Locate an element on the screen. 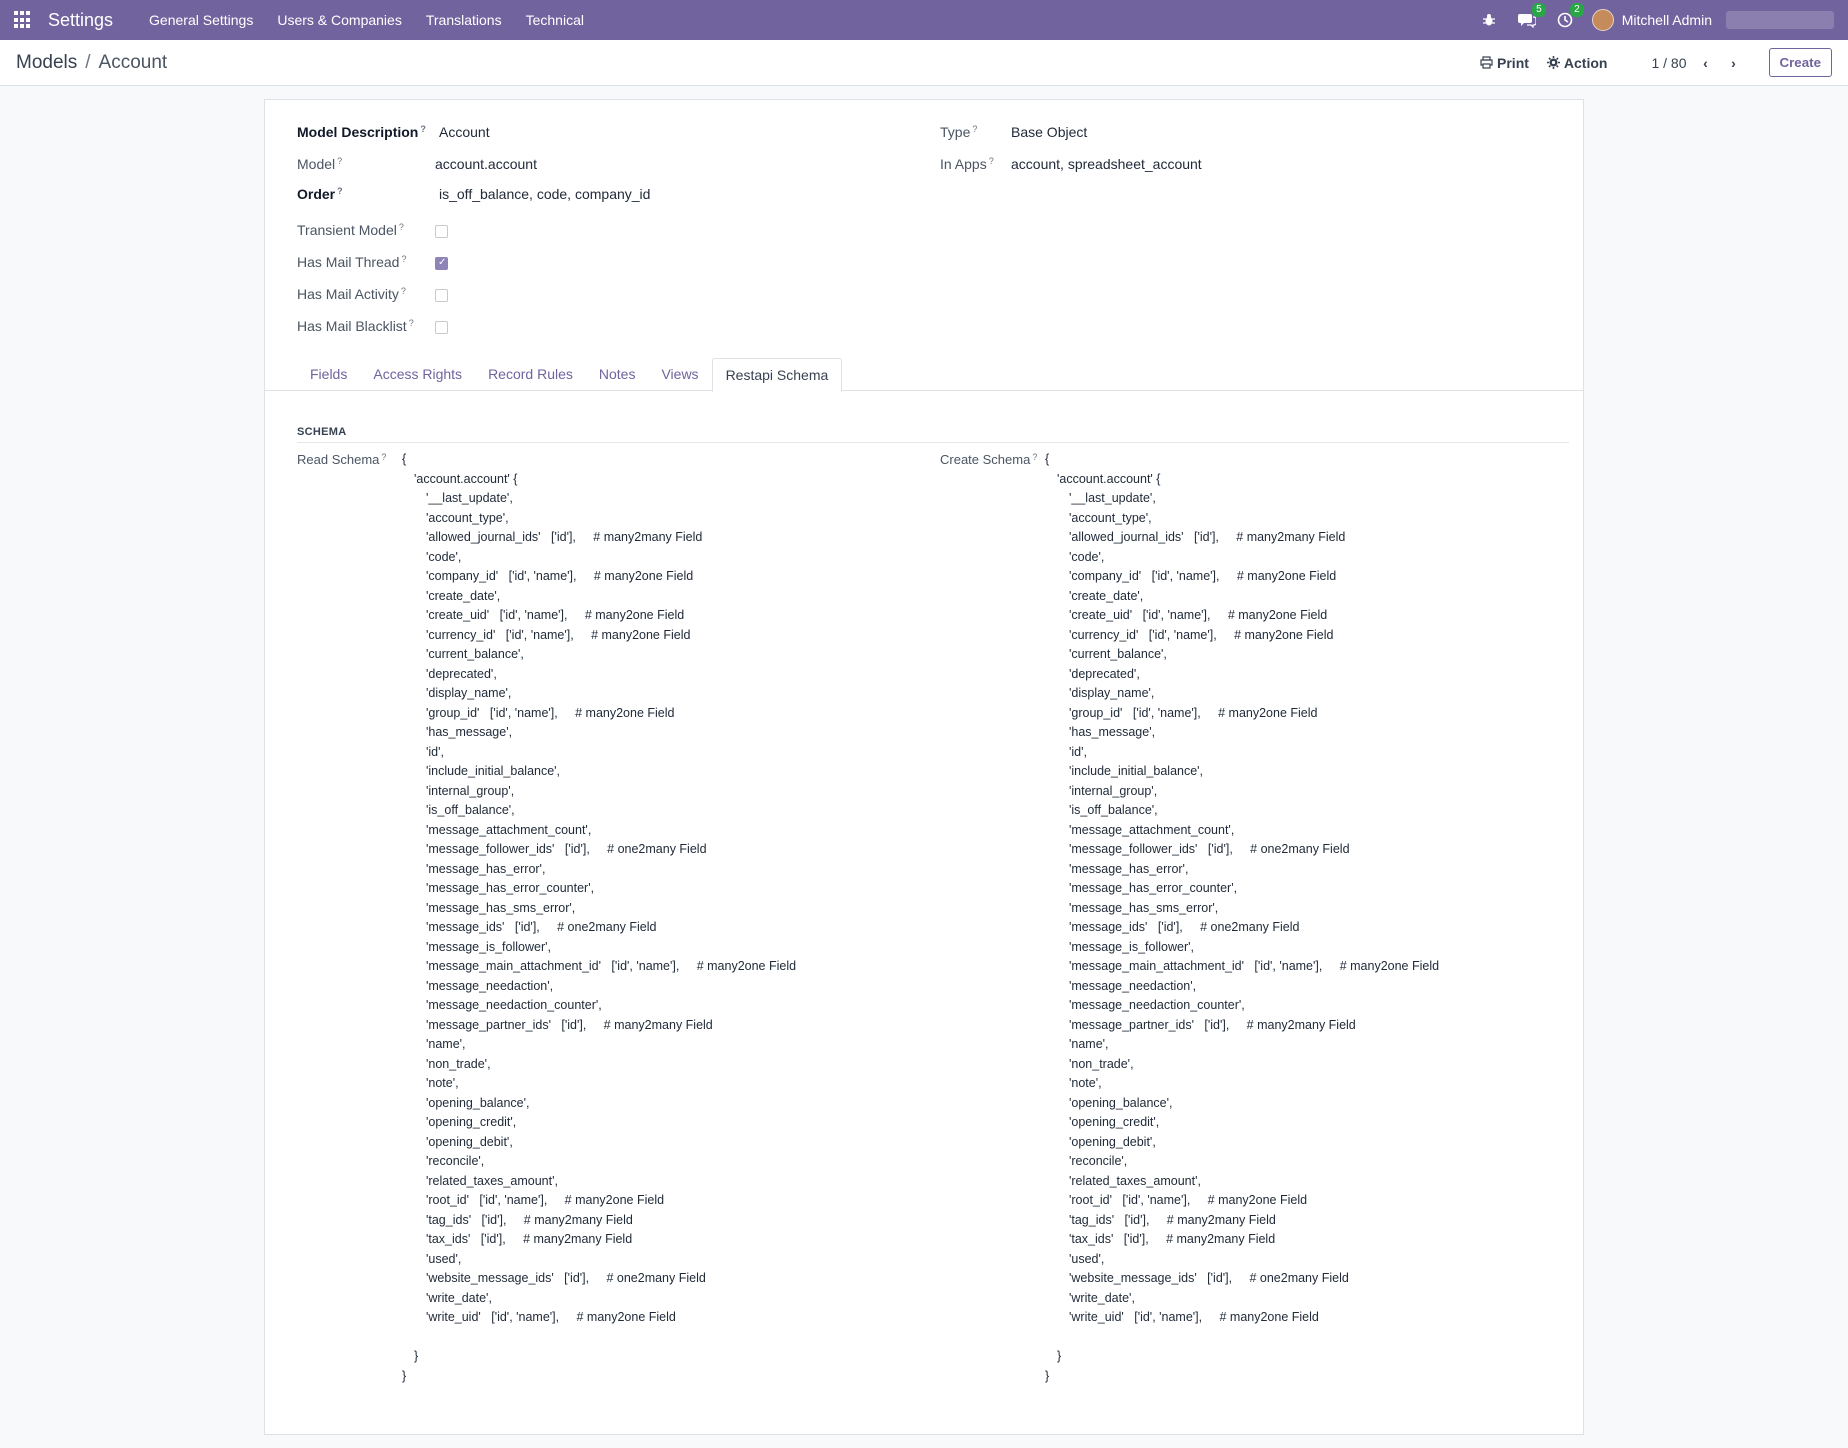 The height and width of the screenshot is (1448, 1848). schema-field-line: 'display_name', is located at coordinates (1112, 693).